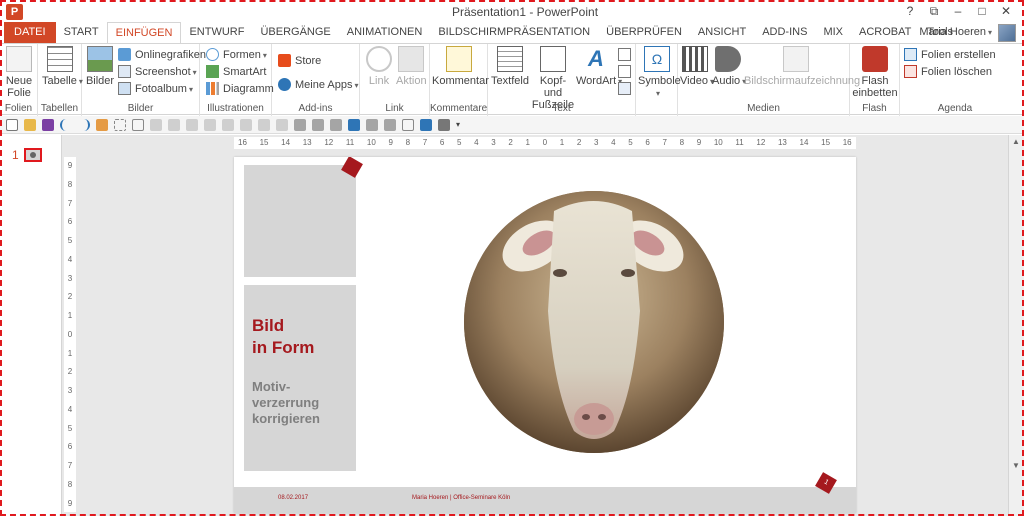 The image size is (1024, 516). Describe the element at coordinates (982, 11) in the screenshot. I see `maximize-button: □` at that location.